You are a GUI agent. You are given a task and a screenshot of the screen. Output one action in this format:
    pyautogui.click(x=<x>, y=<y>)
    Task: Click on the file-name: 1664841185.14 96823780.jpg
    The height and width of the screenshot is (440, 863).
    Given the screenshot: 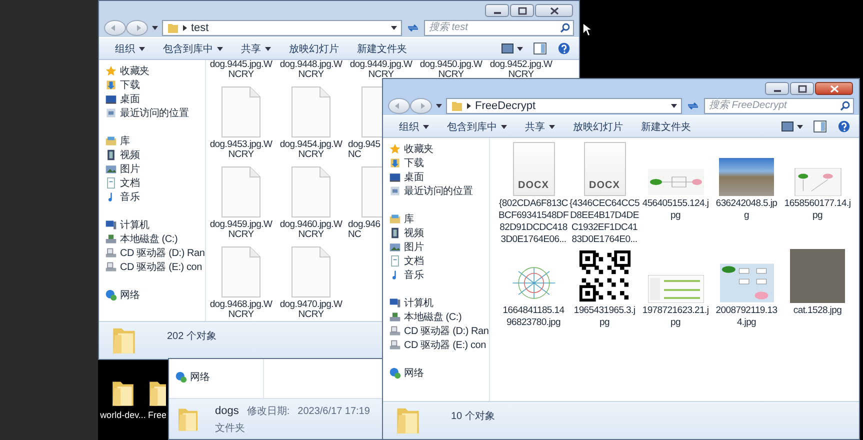 What is the action you would take?
    pyautogui.click(x=533, y=317)
    